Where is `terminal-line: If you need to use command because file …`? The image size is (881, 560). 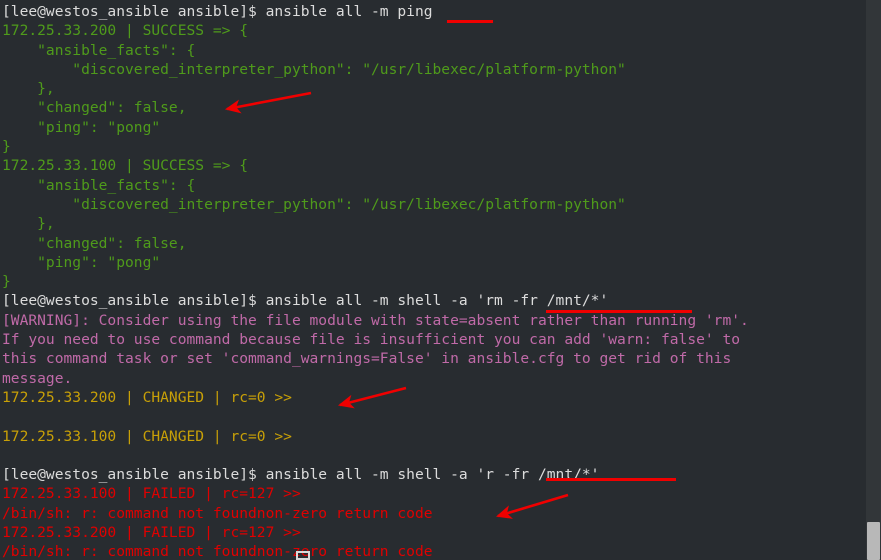
terminal-line: If you need to use command because file … is located at coordinates (371, 340).